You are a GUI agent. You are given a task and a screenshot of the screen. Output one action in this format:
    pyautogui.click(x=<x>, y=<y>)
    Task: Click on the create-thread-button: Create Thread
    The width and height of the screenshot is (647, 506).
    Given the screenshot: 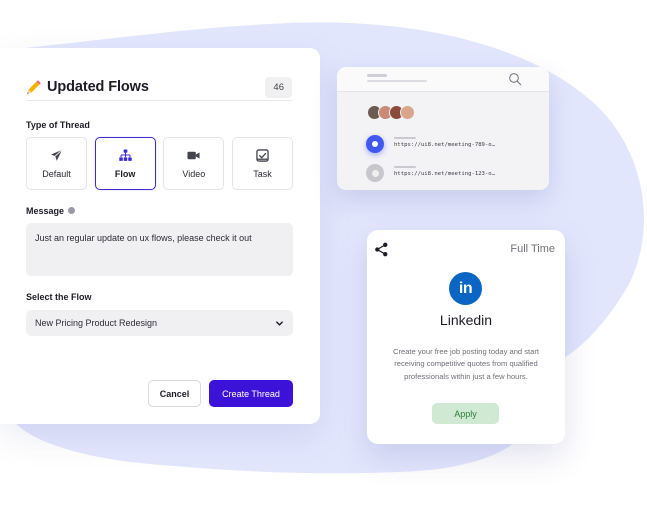 What is the action you would take?
    pyautogui.click(x=251, y=393)
    